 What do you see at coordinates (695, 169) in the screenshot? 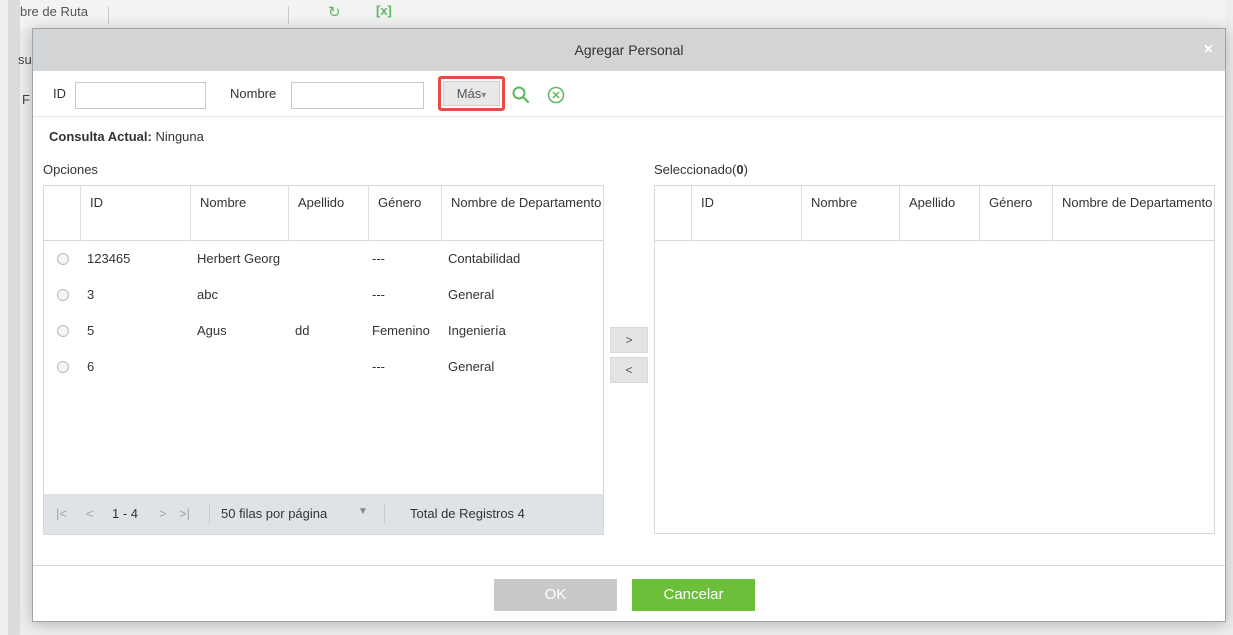
I see `selected-label-prefix: Seleccionado(` at bounding box center [695, 169].